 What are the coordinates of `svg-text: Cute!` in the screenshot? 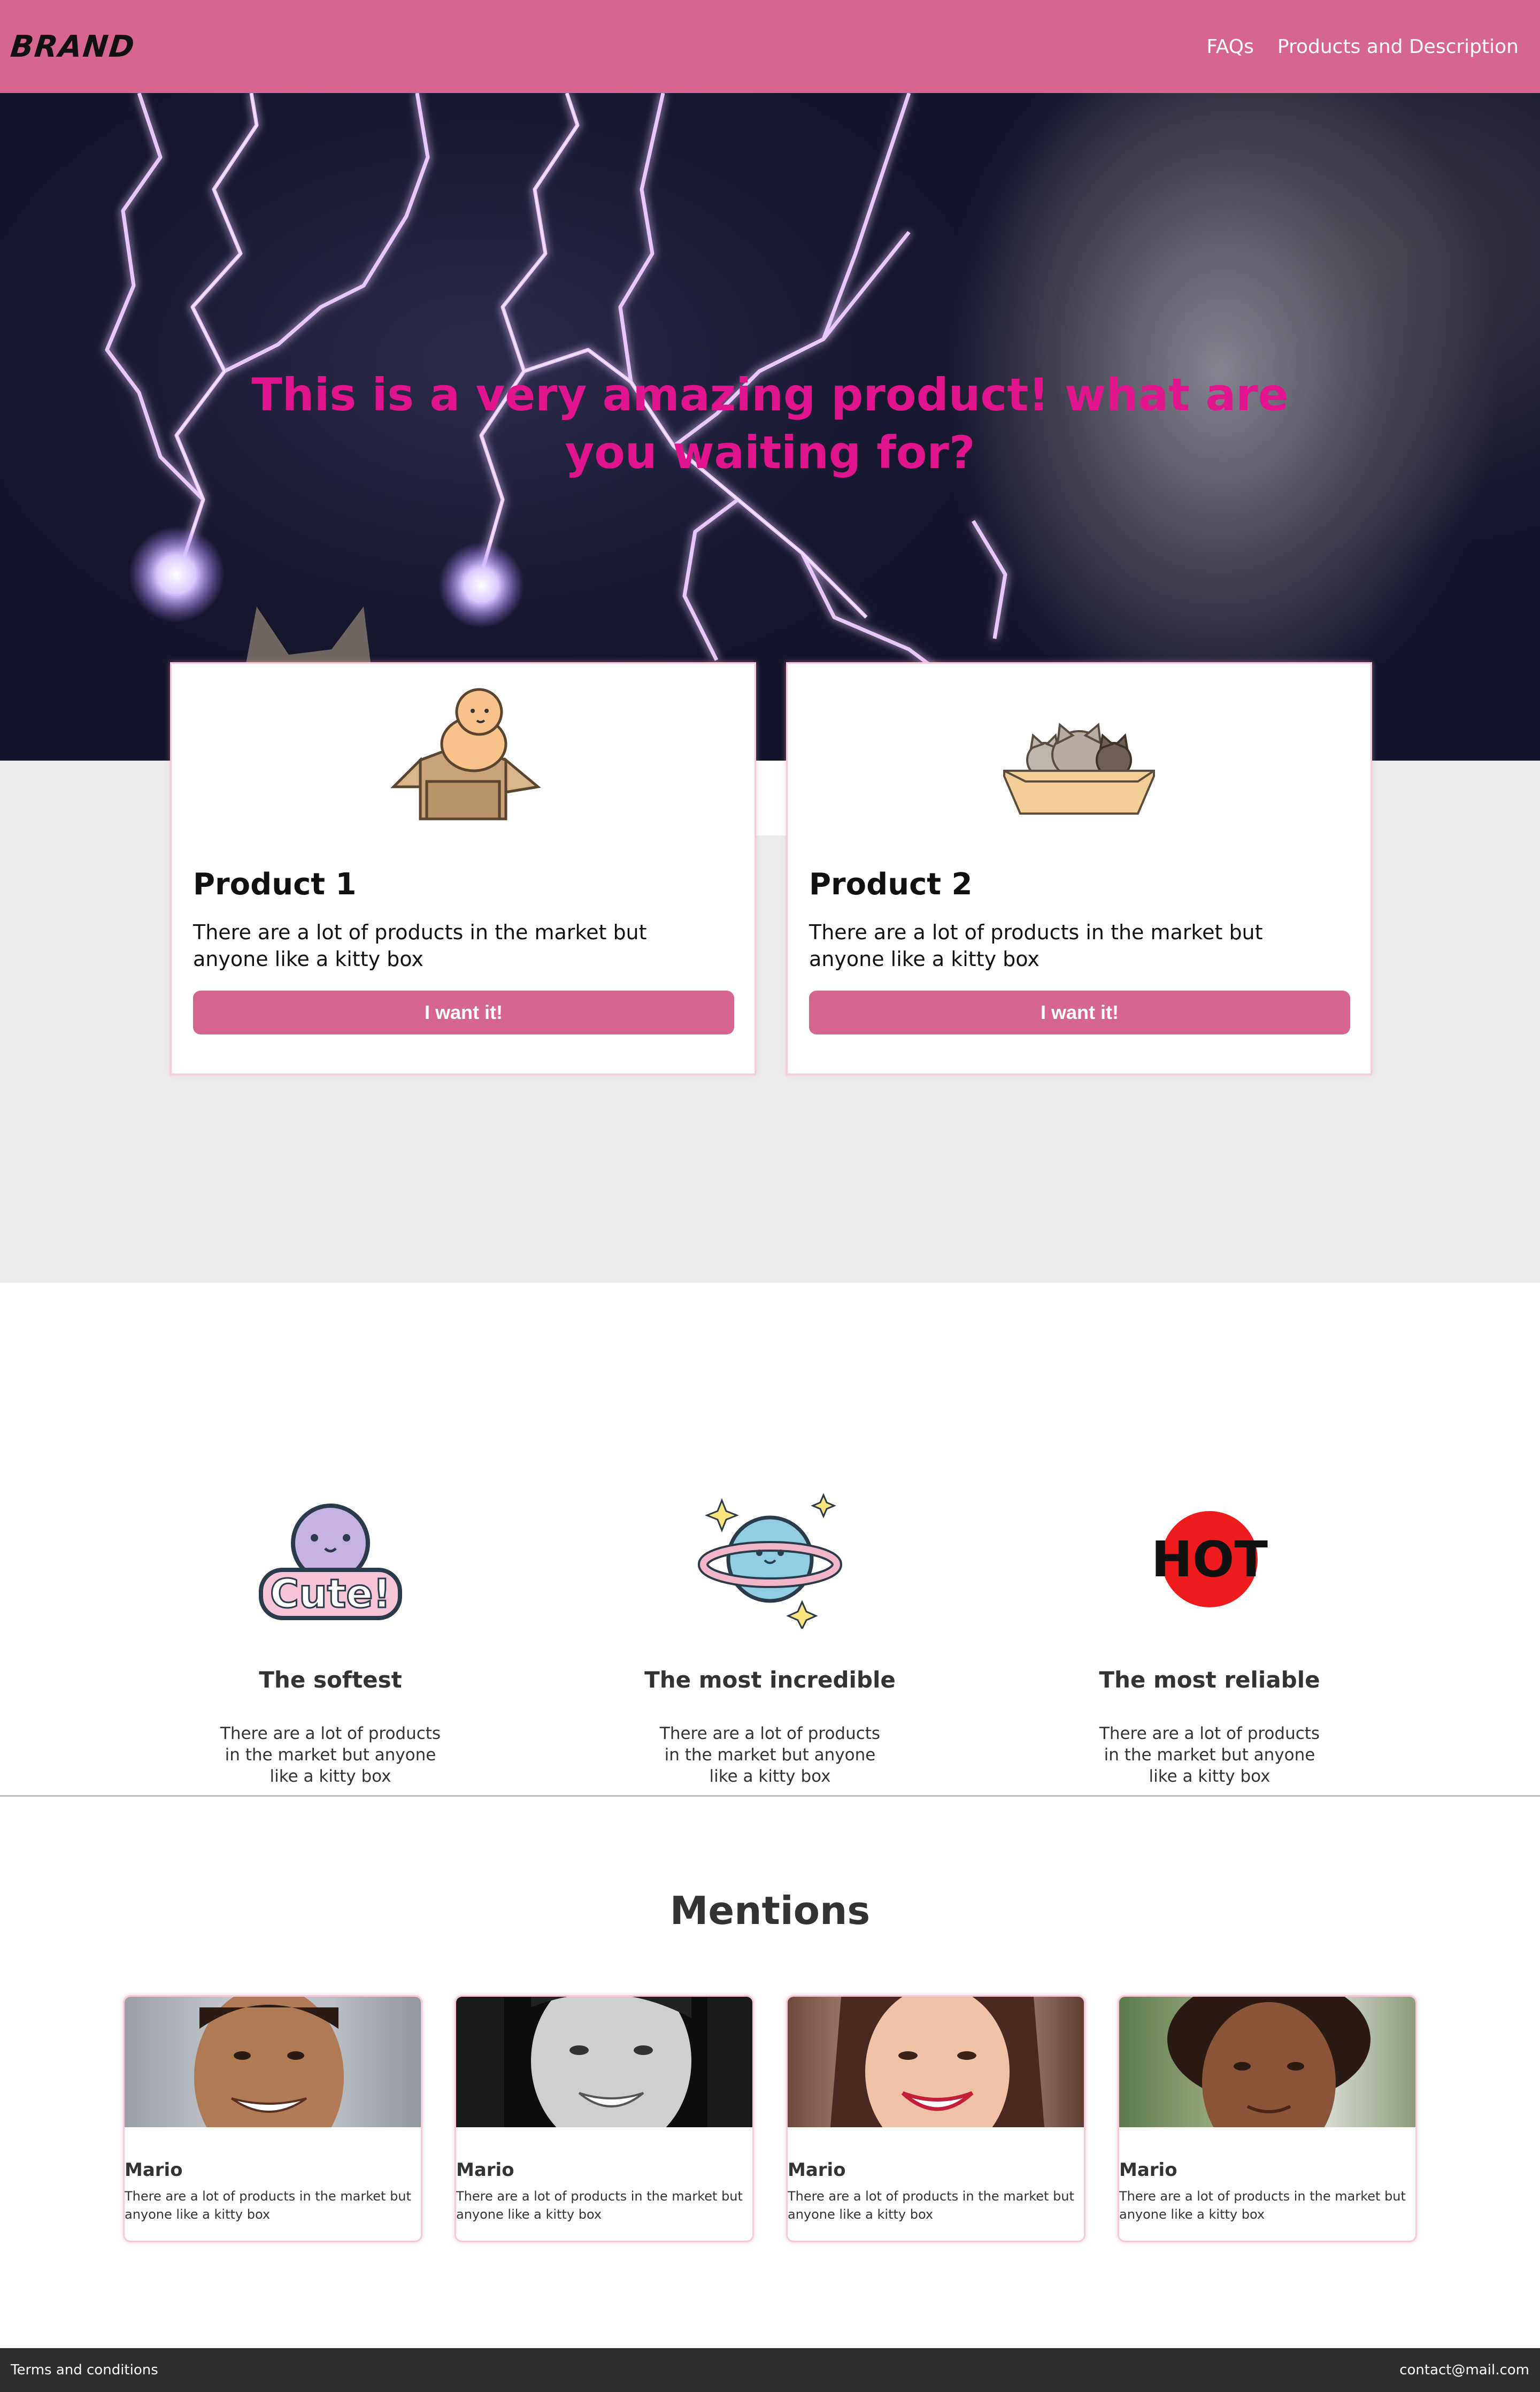 It's located at (330, 1594).